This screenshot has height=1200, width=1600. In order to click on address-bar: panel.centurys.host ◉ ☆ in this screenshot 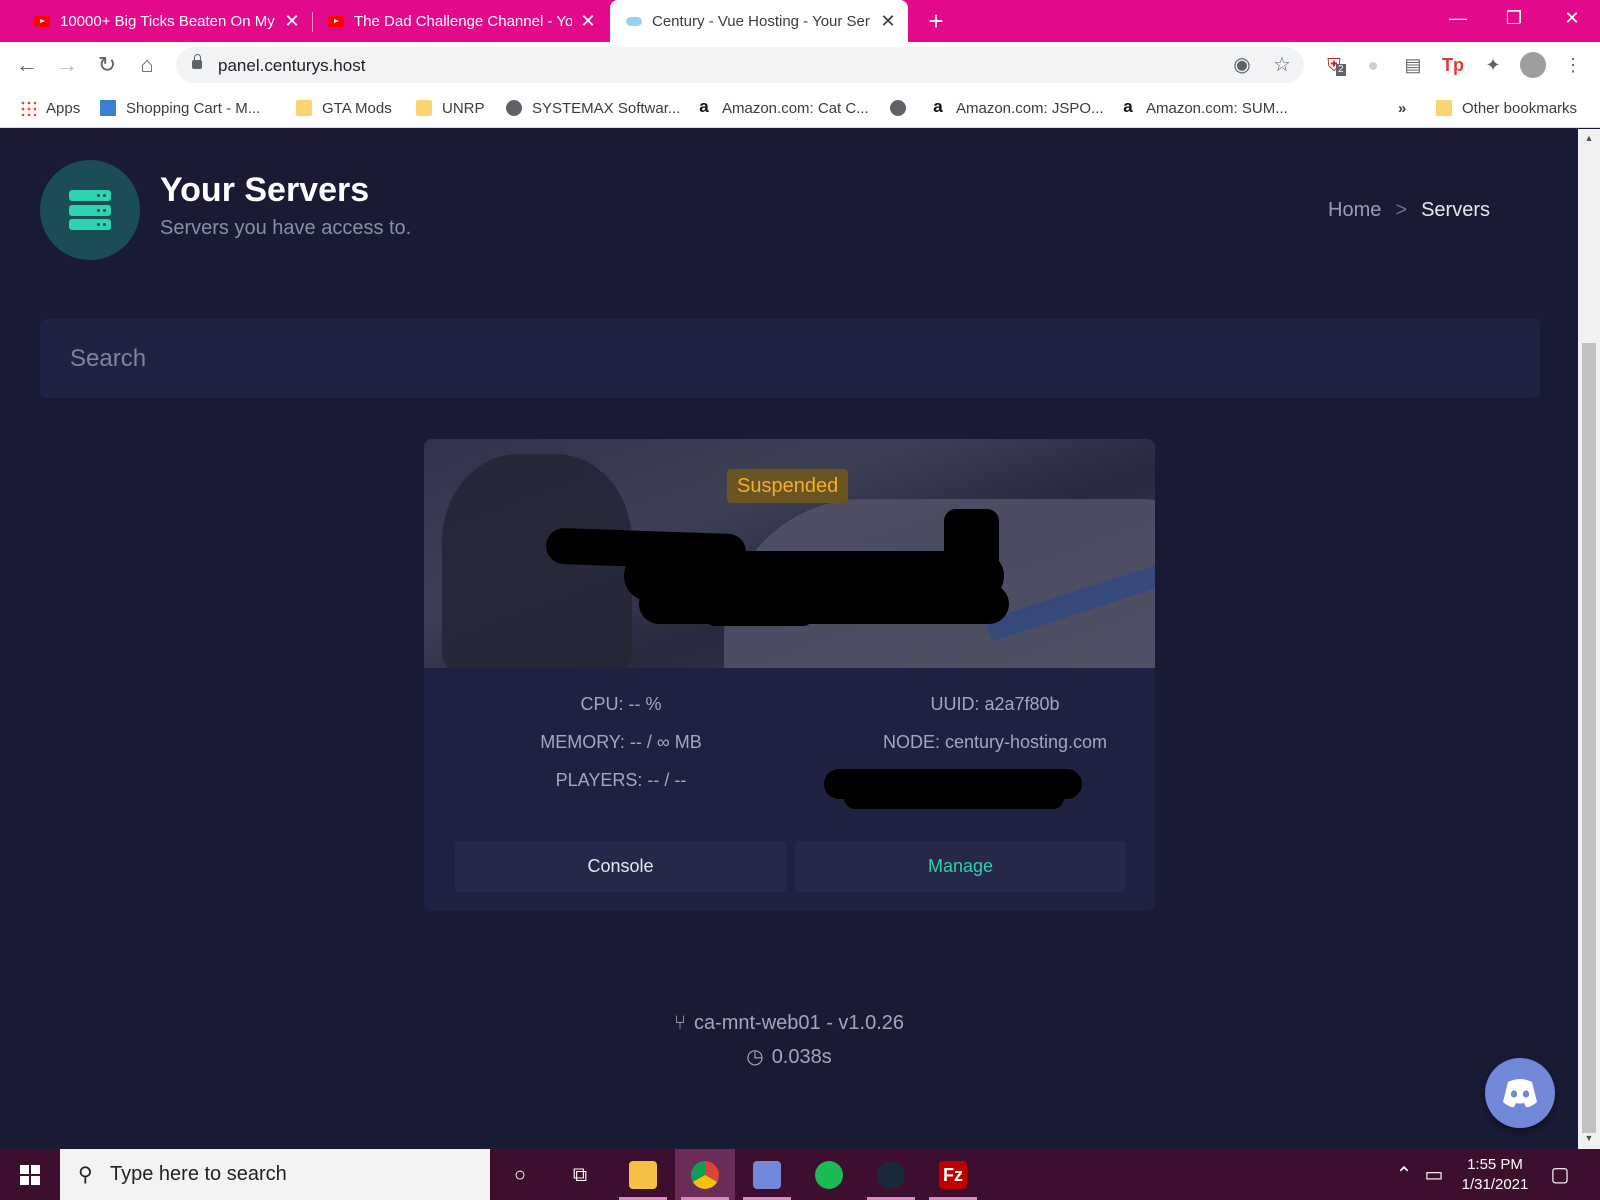, I will do `click(740, 65)`.